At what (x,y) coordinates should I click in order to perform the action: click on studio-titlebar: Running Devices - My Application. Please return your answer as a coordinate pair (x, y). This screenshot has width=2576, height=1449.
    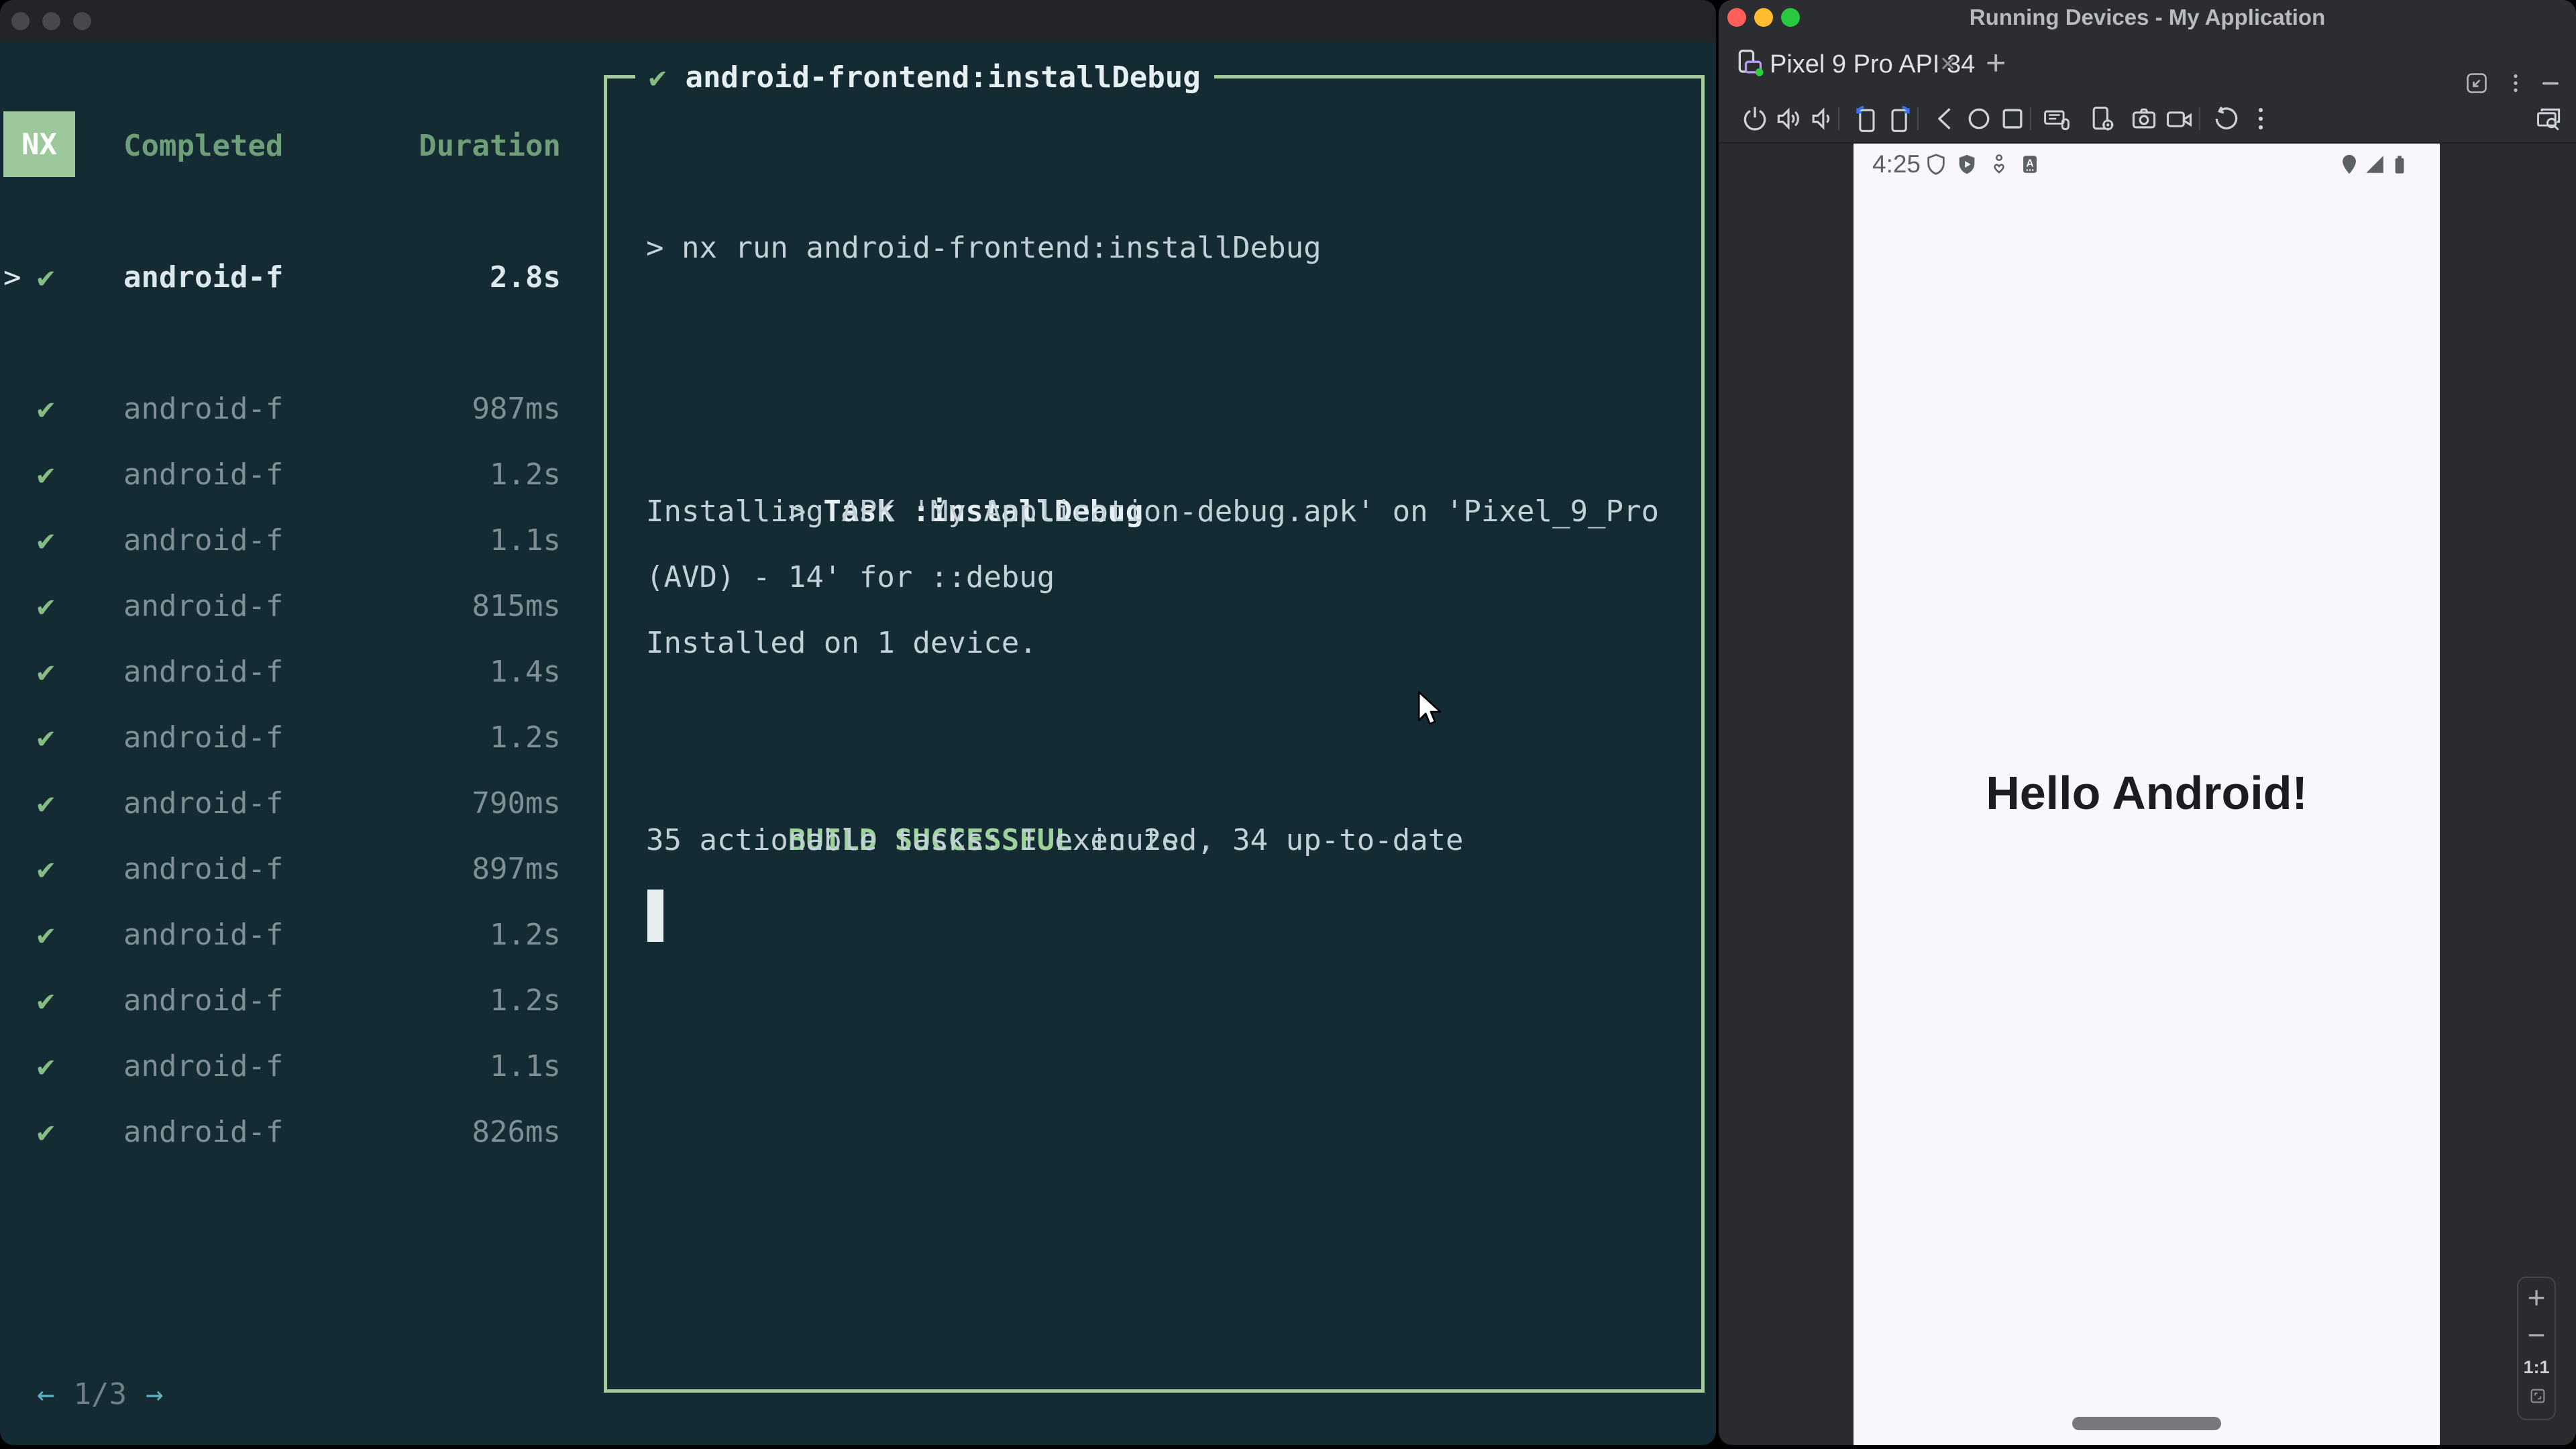
    Looking at the image, I should click on (2147, 17).